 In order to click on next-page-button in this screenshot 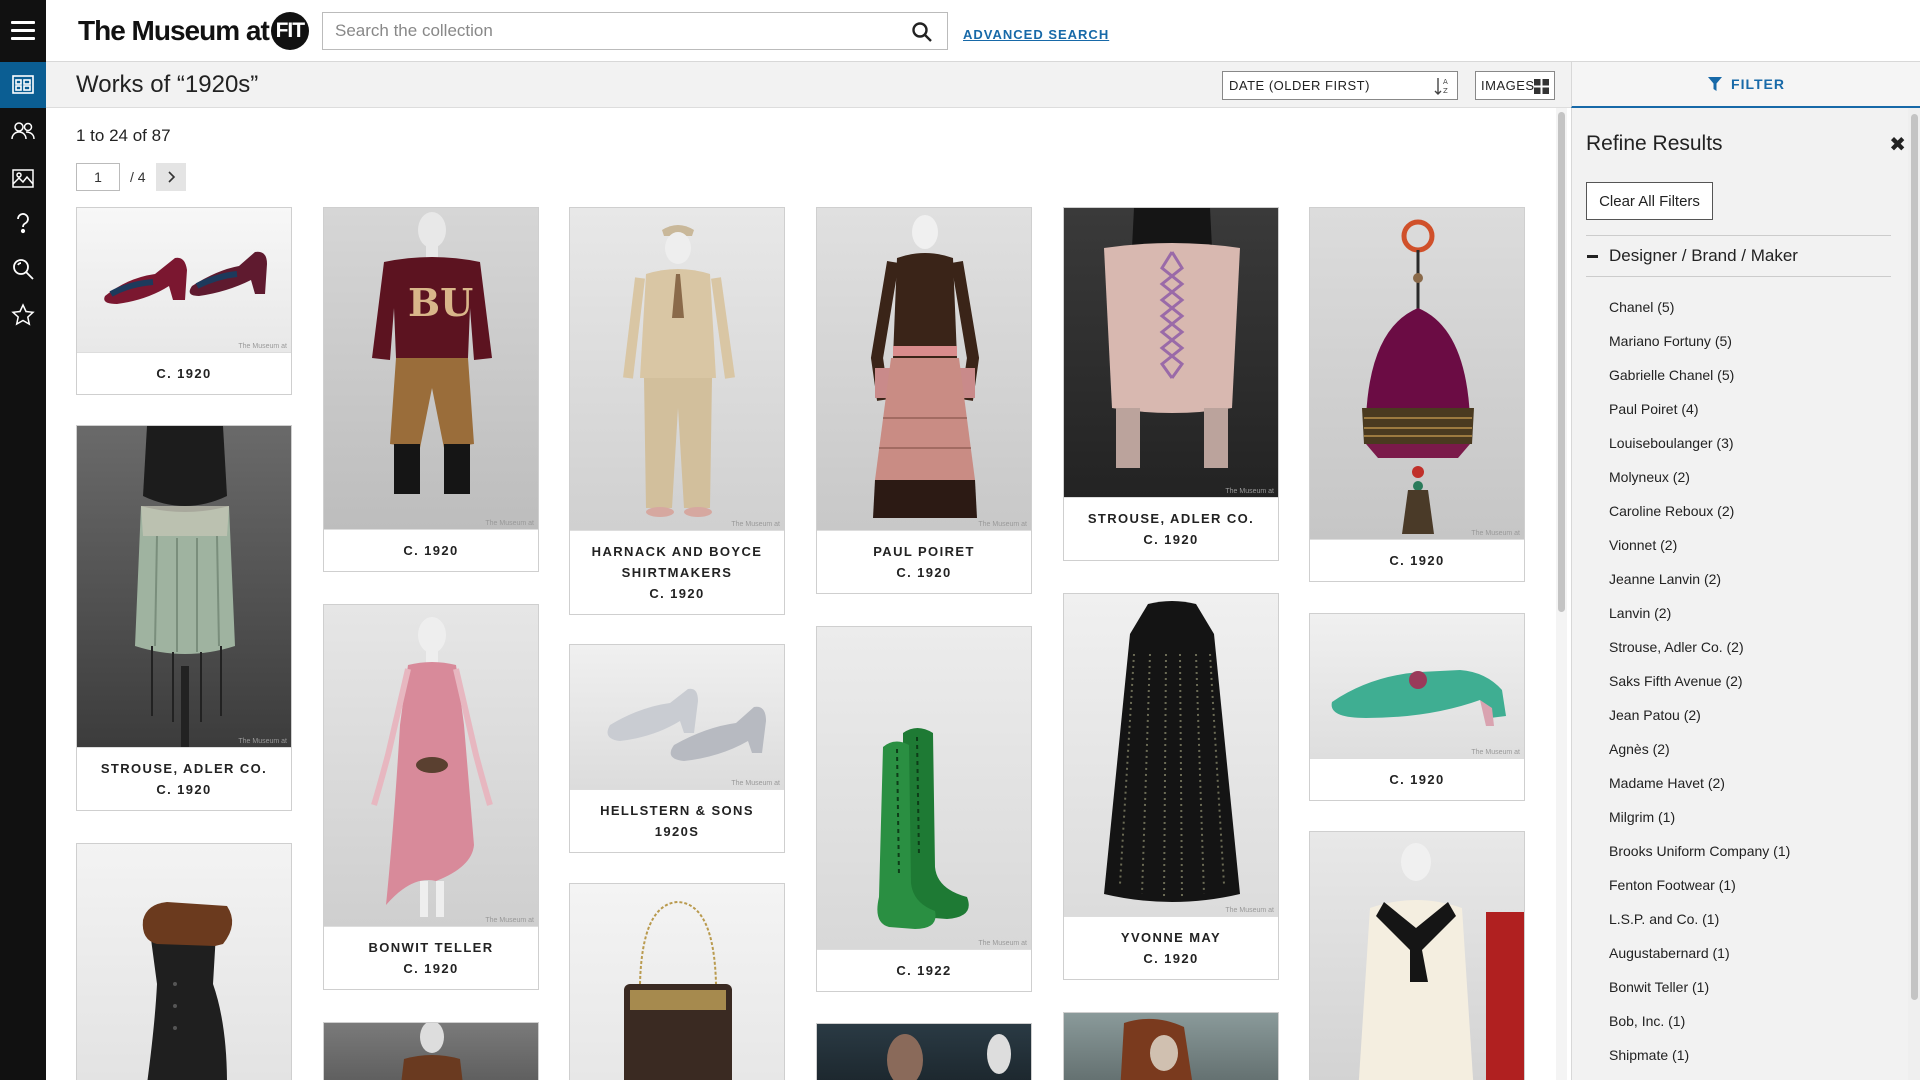, I will do `click(170, 177)`.